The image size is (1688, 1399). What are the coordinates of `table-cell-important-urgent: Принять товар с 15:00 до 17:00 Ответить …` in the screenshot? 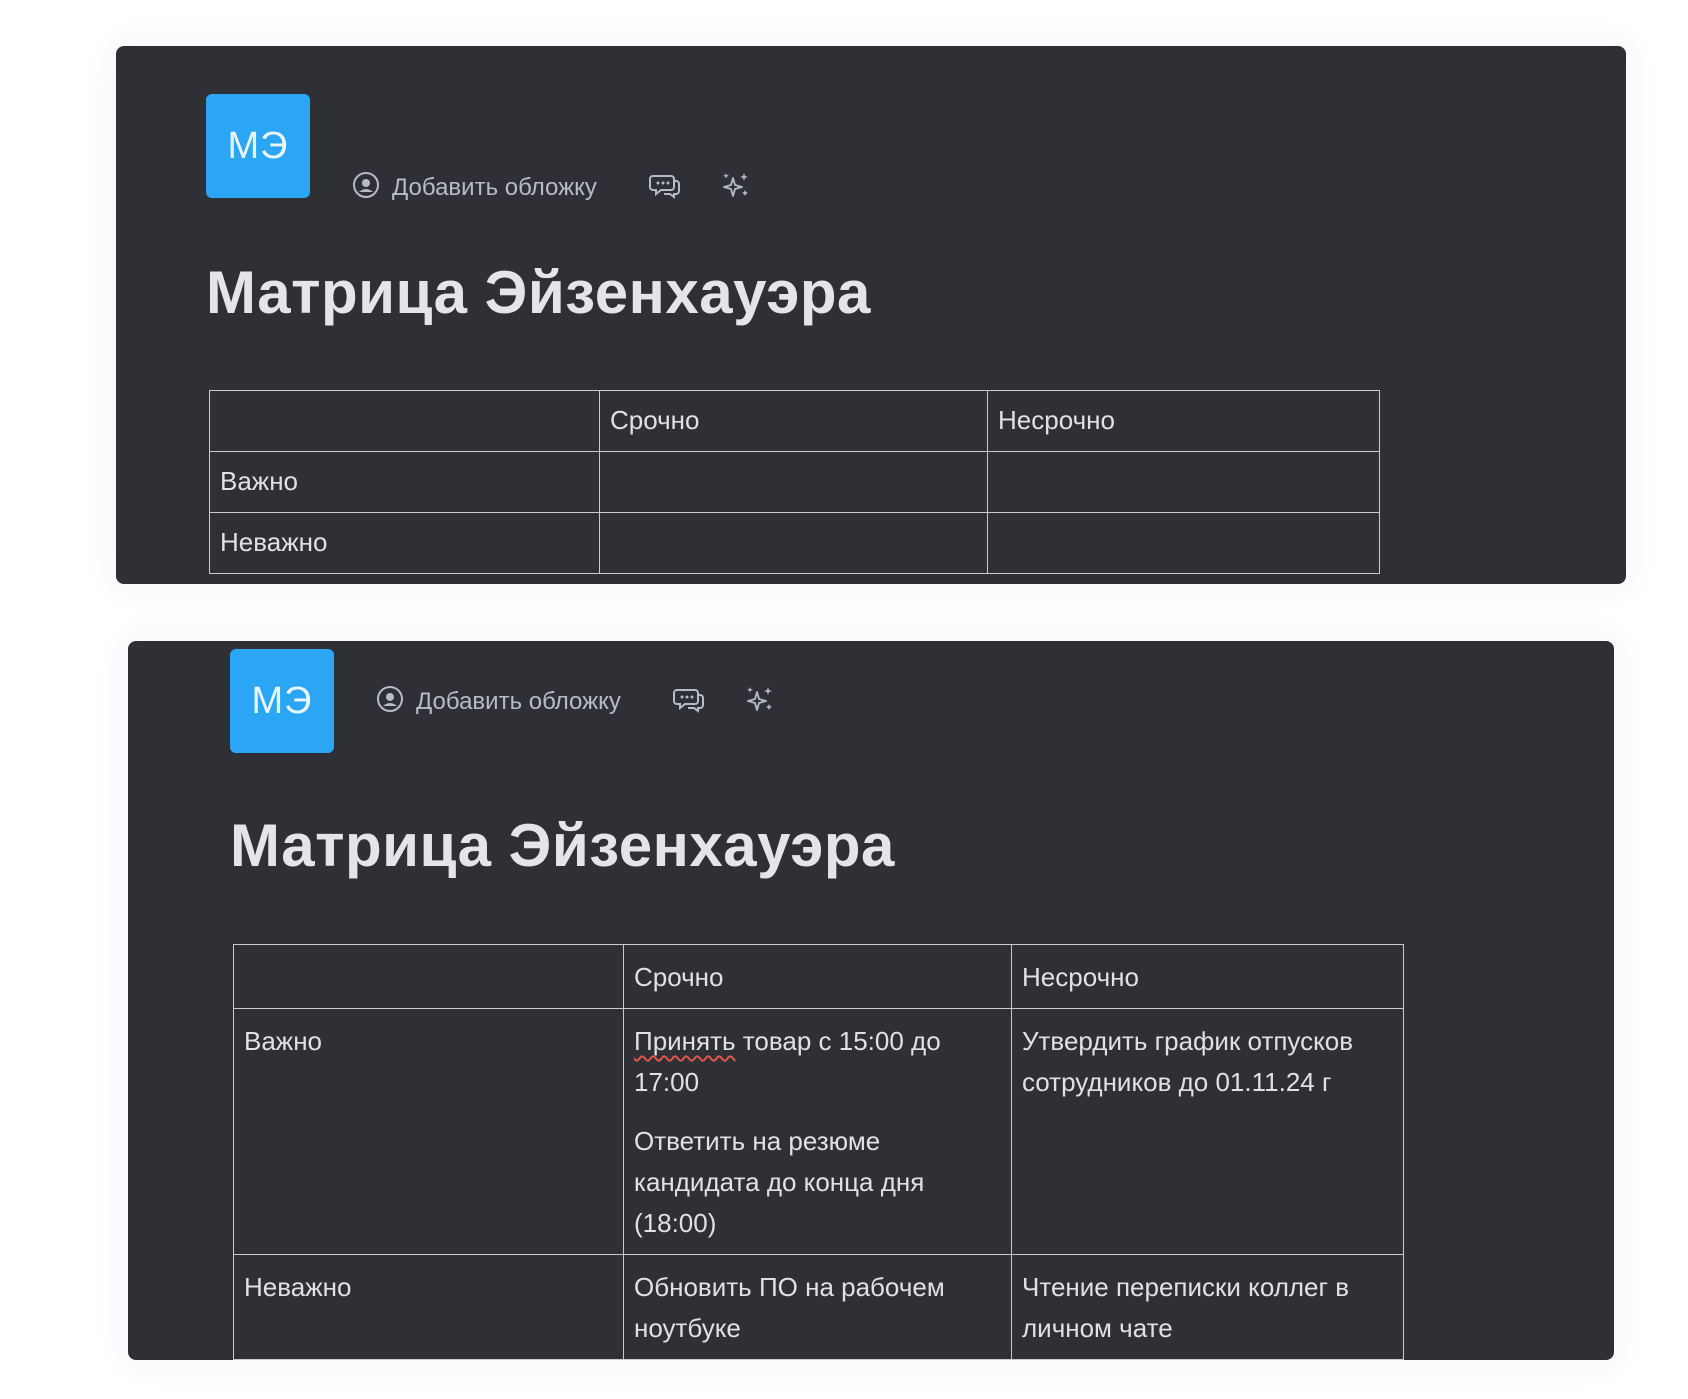 It's located at (817, 1131).